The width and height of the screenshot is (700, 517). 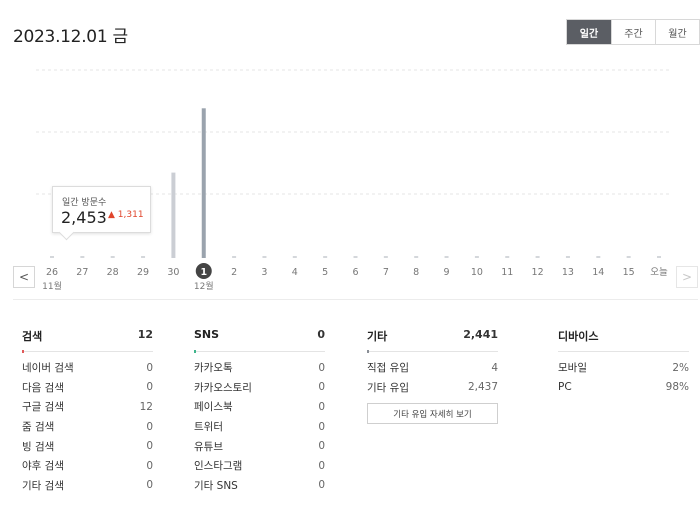 What do you see at coordinates (43, 407) in the screenshot?
I see `row-label: 구글 검색` at bounding box center [43, 407].